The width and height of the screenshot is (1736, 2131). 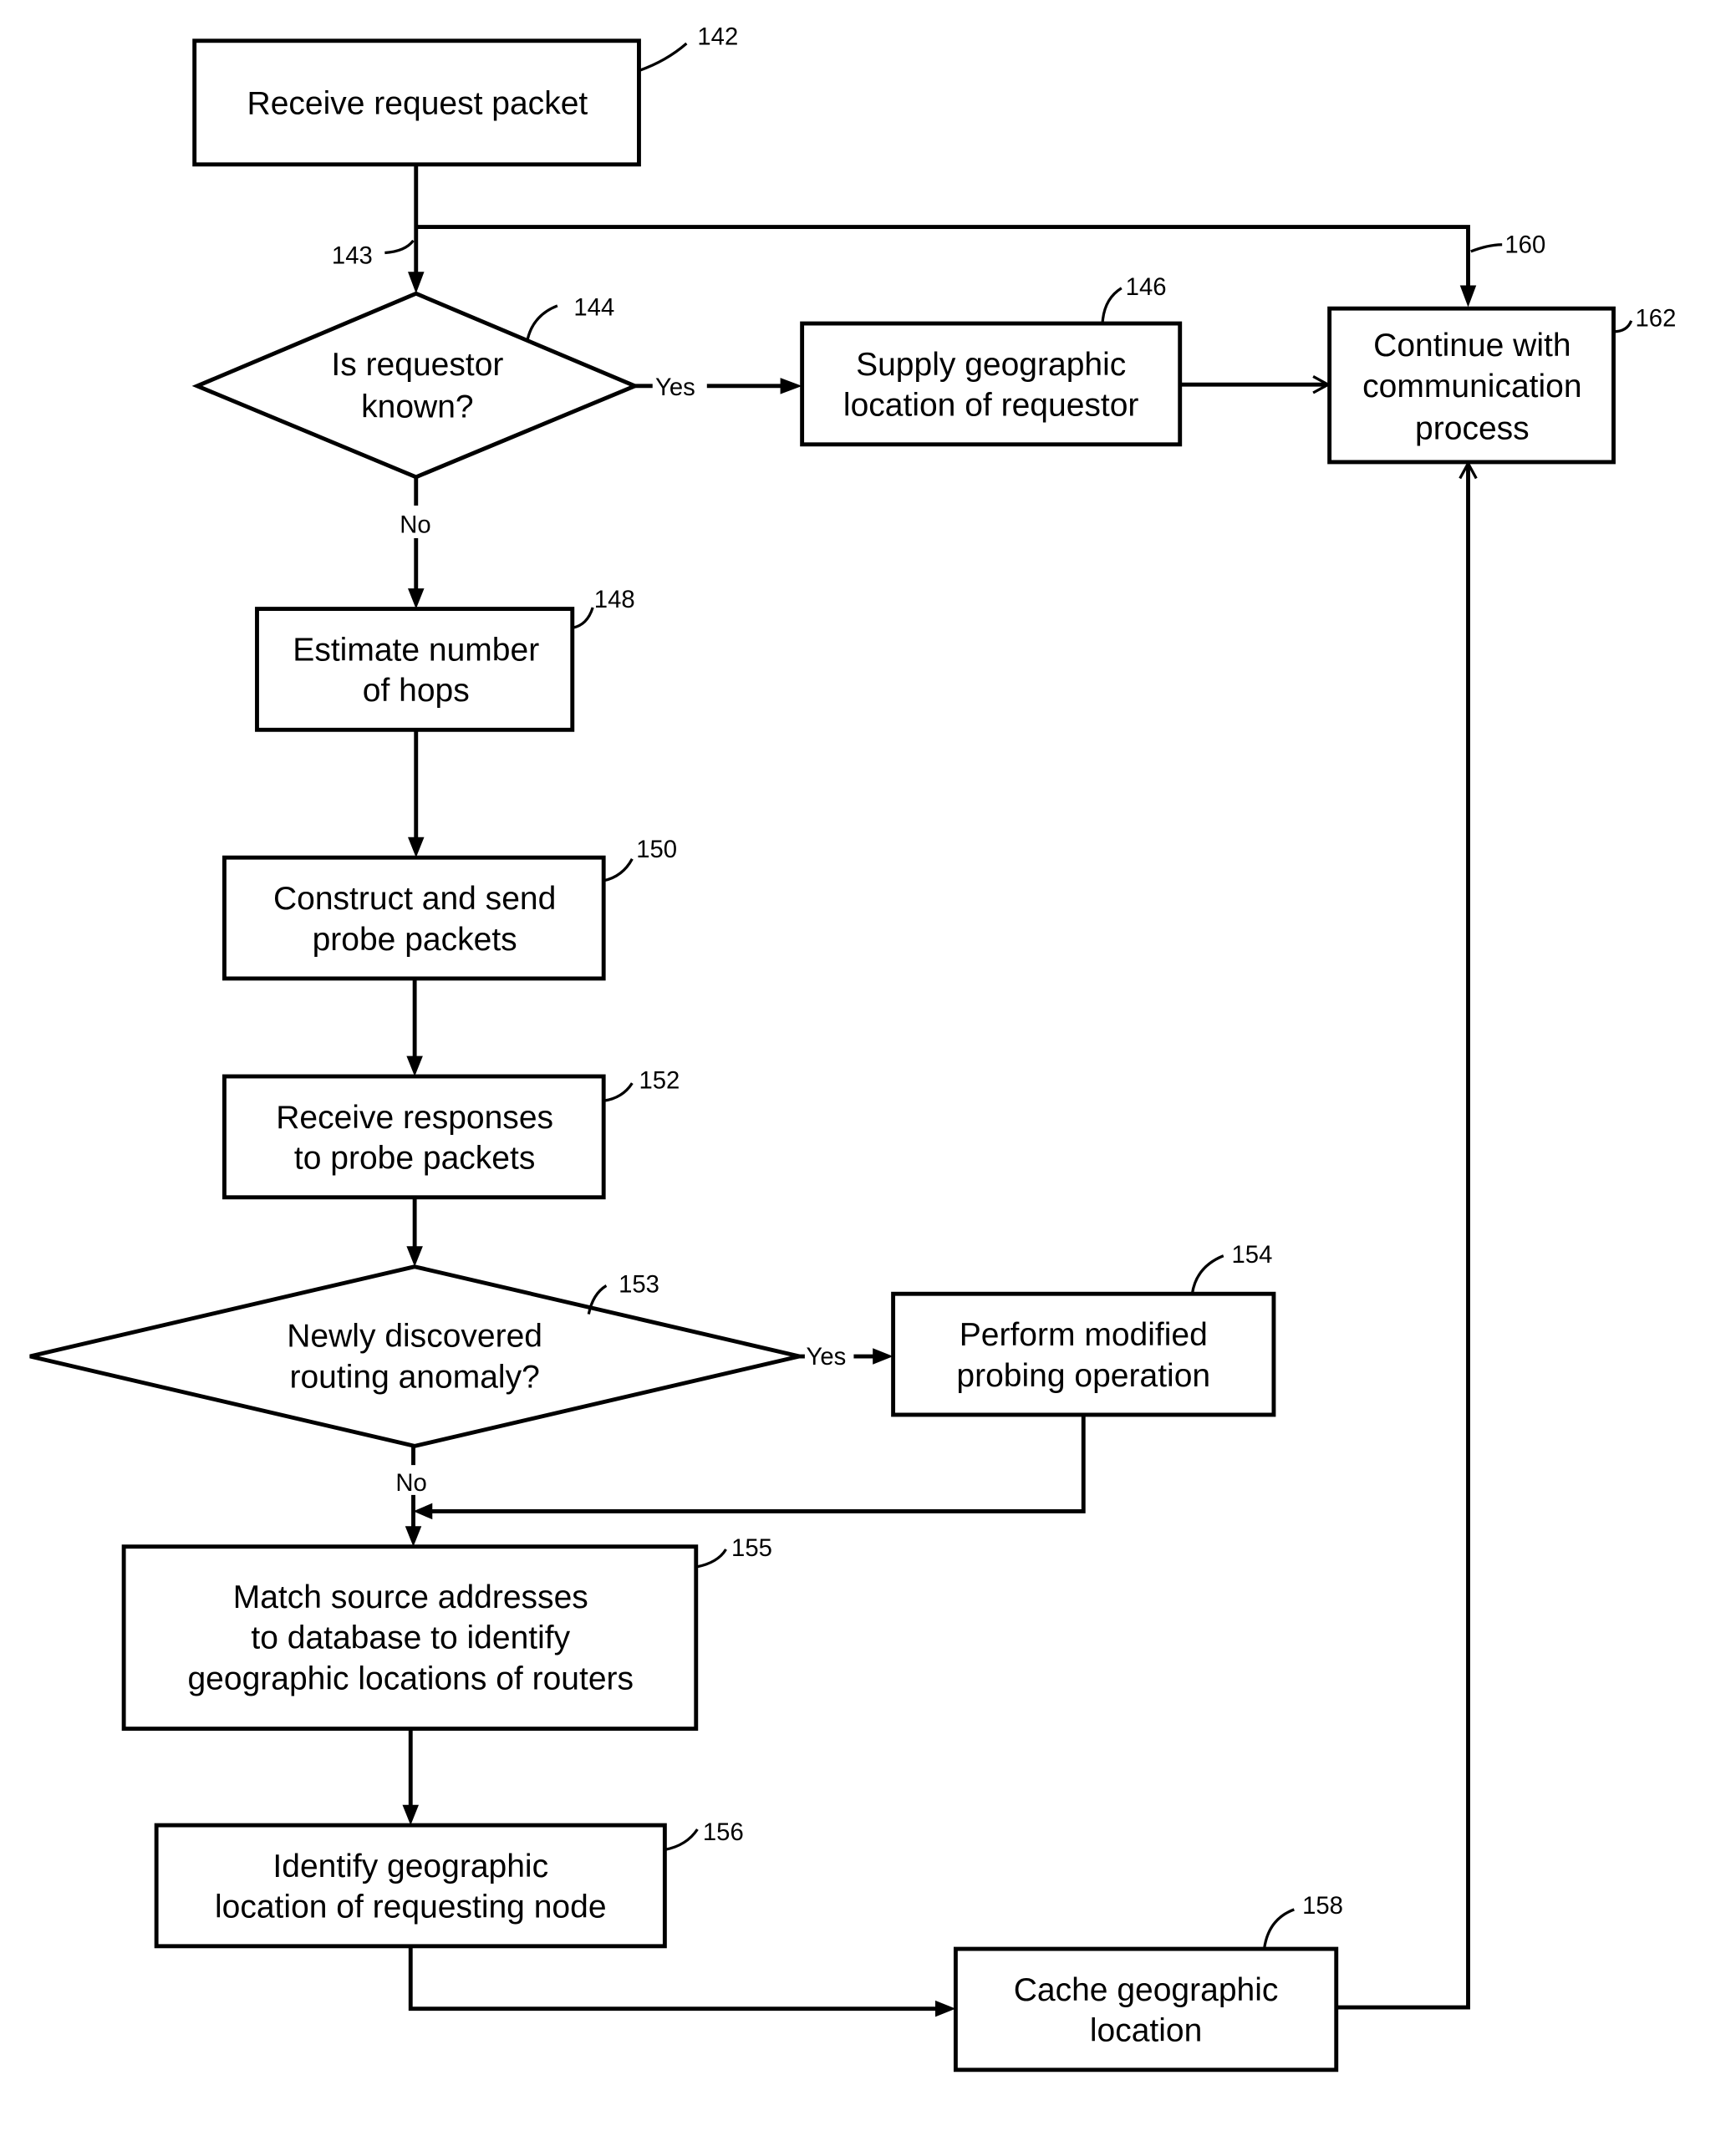 I want to click on node-text: Identify geographic, so click(x=410, y=1867).